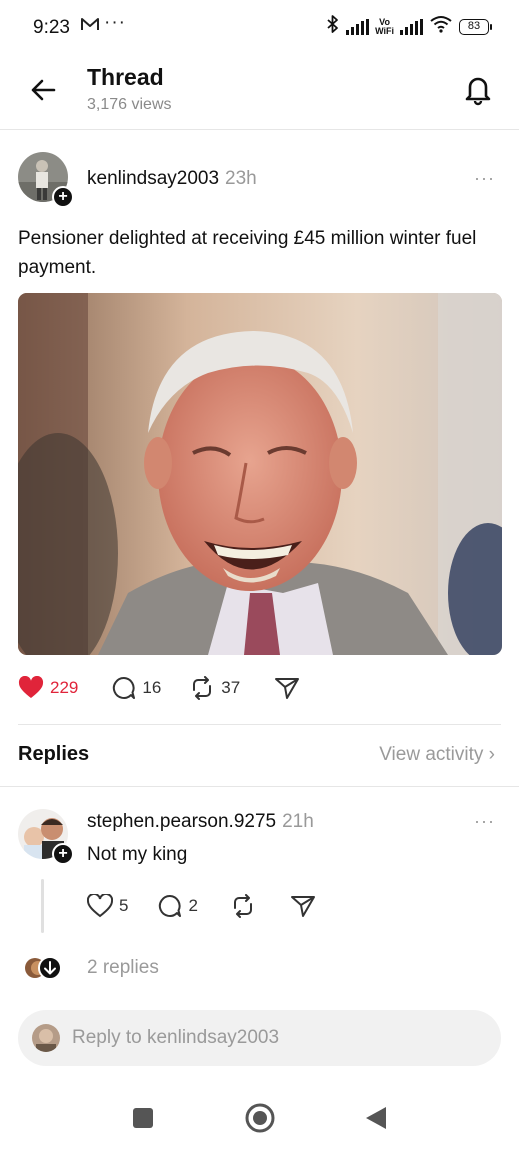 This screenshot has height=1152, width=519. What do you see at coordinates (259, 28) in the screenshot?
I see `status-bar: 9:23 ··· Vo WiFi 83` at bounding box center [259, 28].